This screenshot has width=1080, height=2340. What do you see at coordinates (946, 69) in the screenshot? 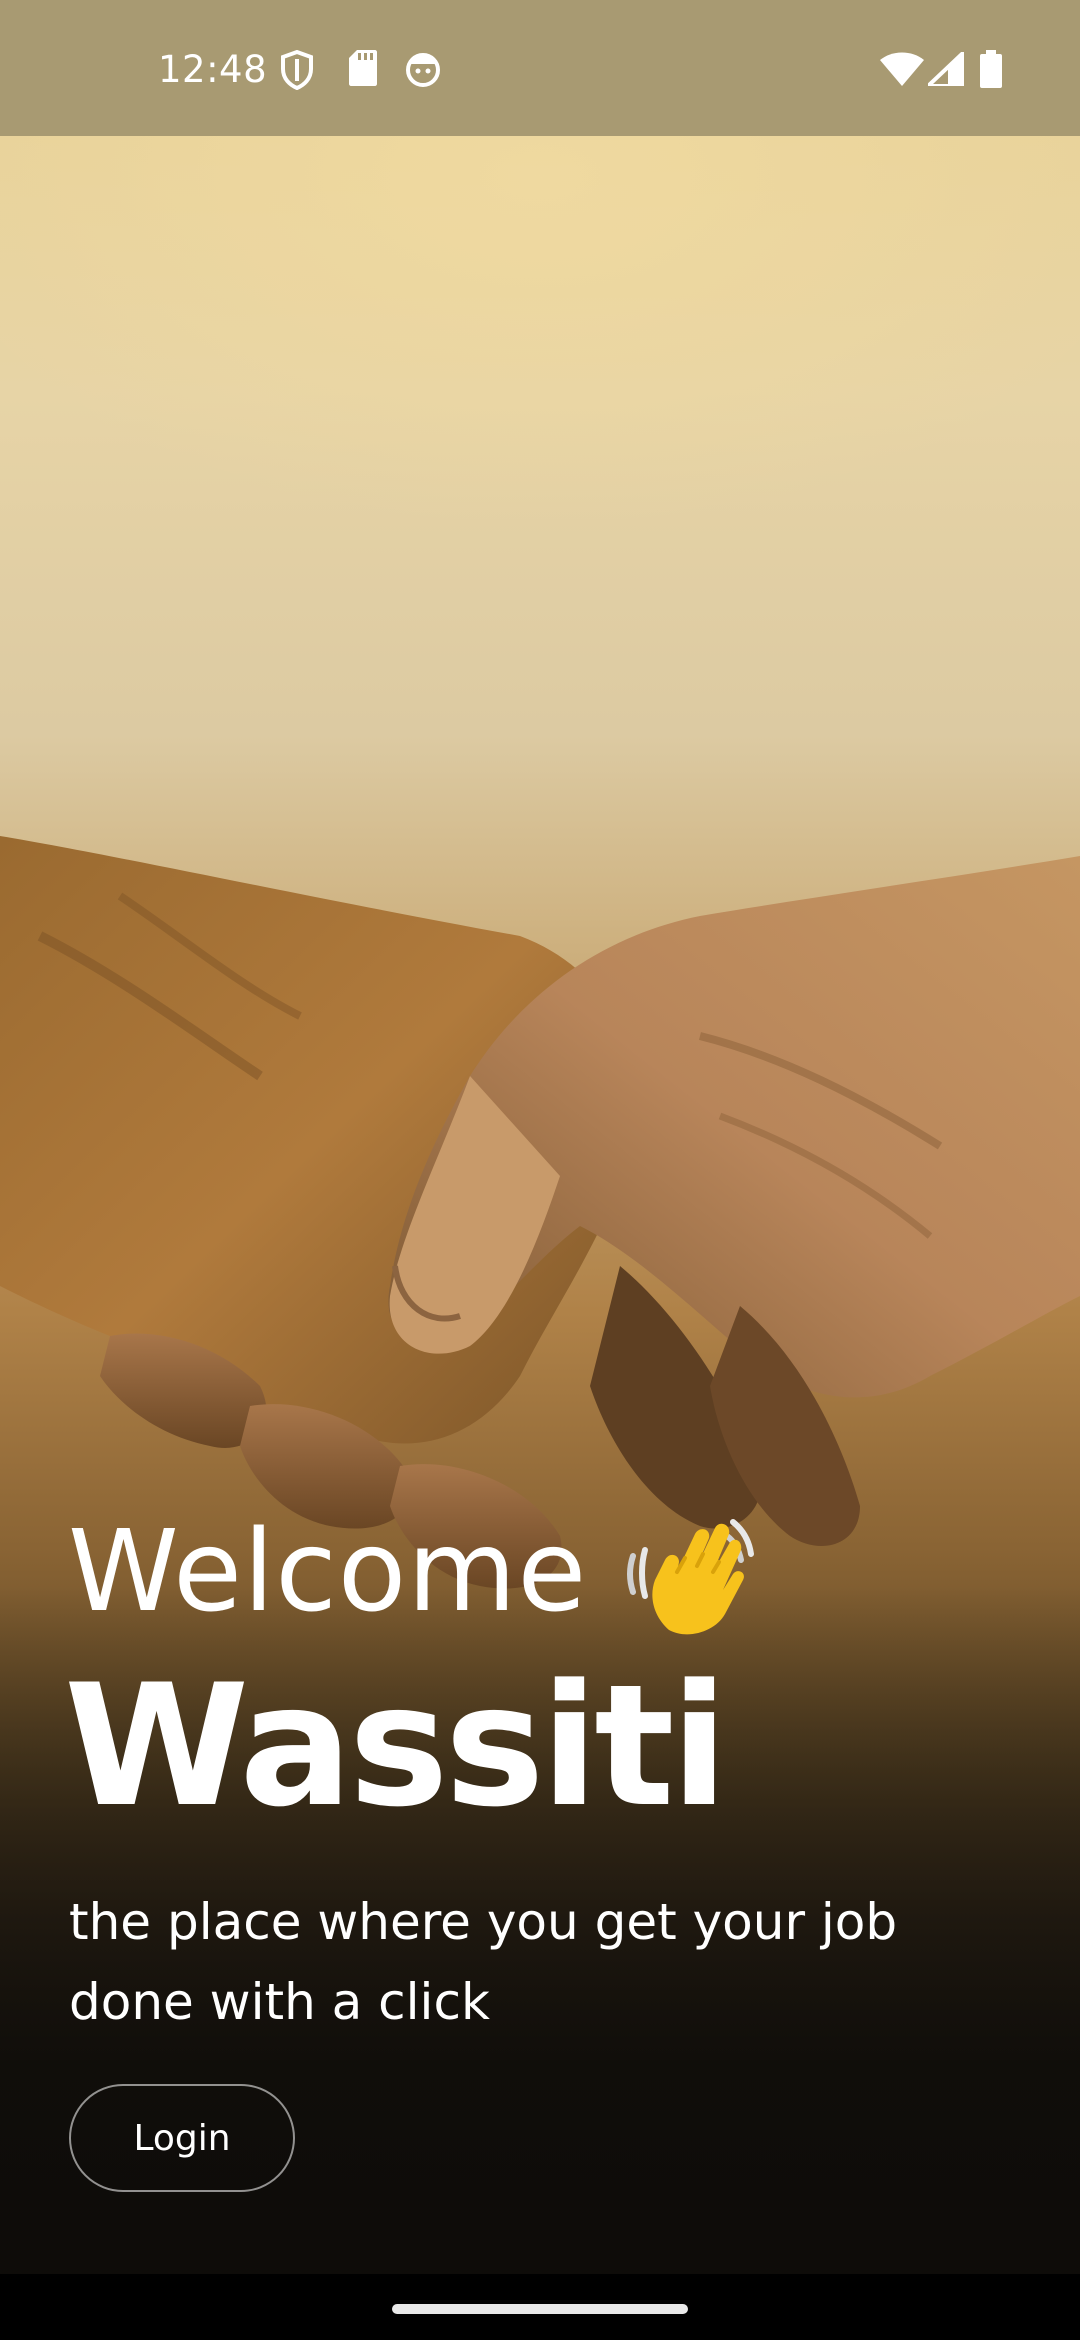
I see `signal-icon` at bounding box center [946, 69].